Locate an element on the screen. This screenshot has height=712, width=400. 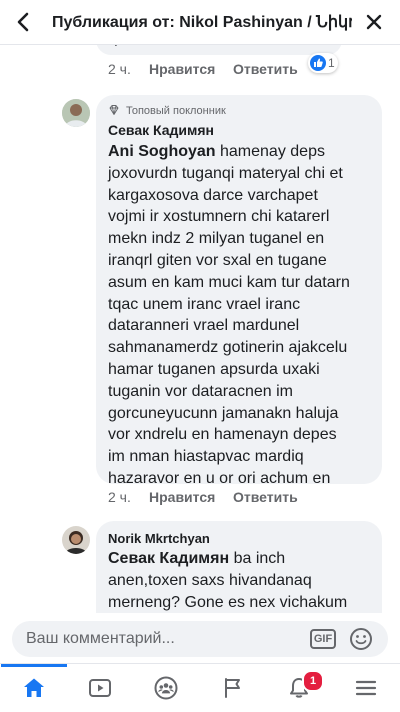
tab-pages is located at coordinates (233, 688).